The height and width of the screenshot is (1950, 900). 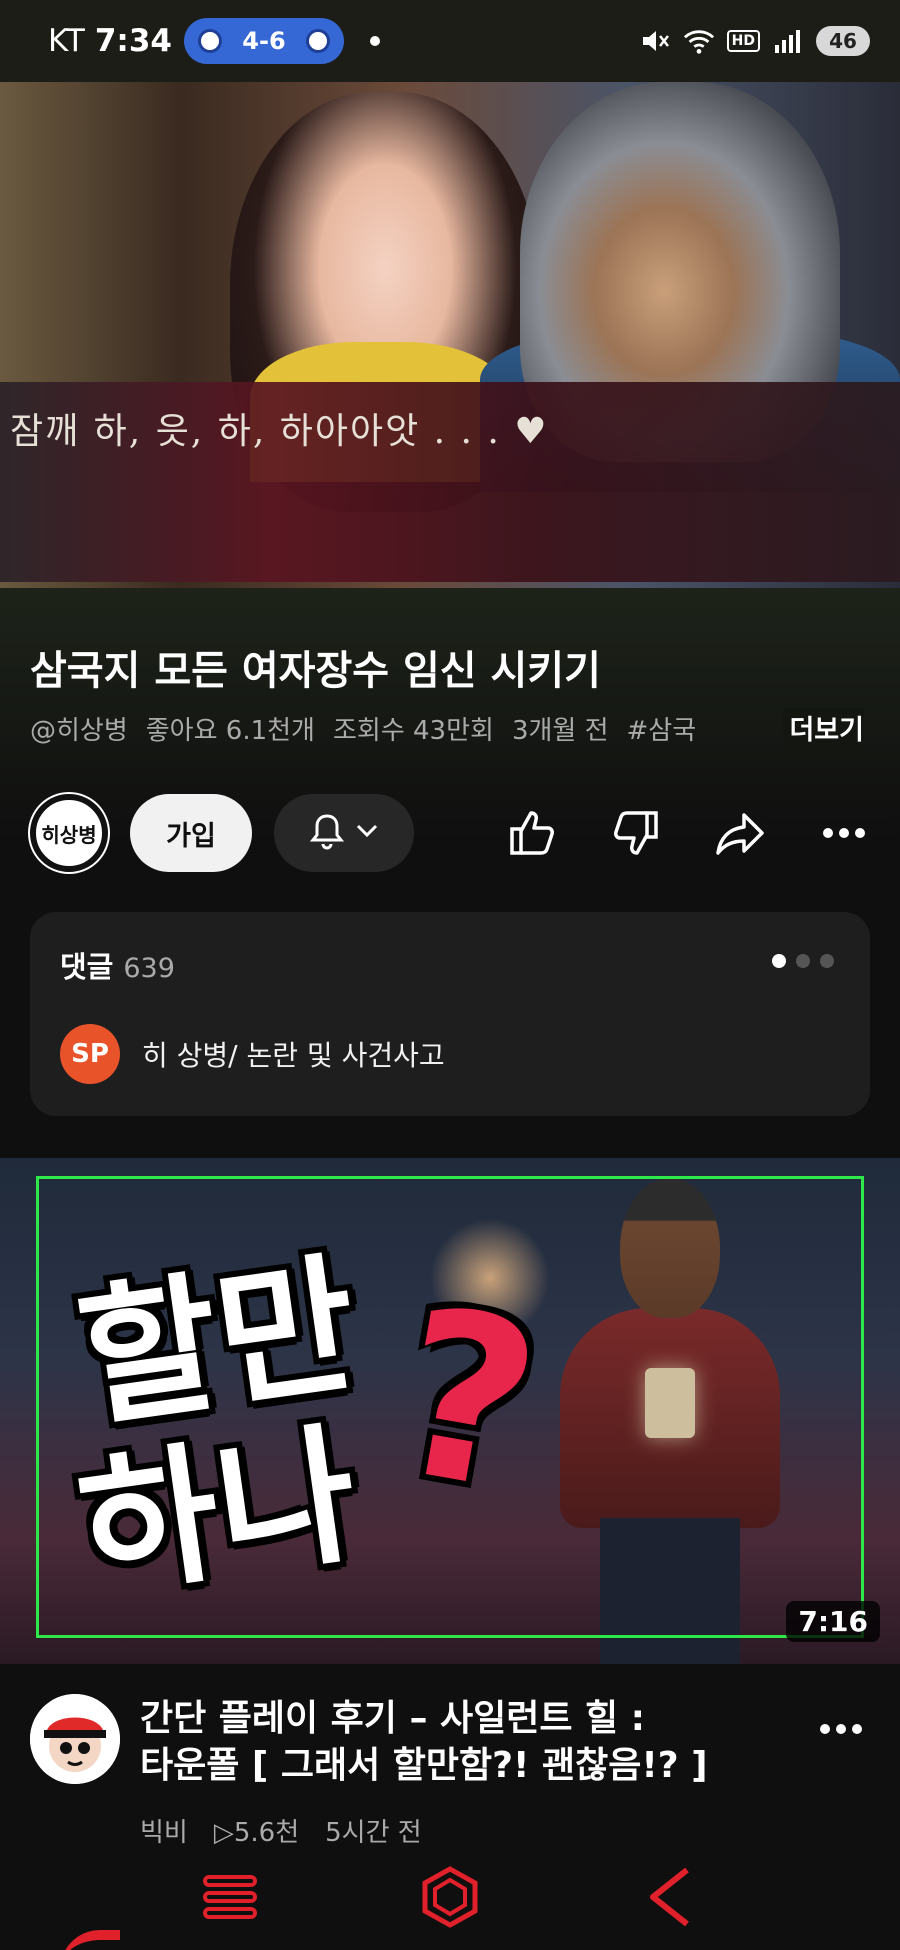 I want to click on hexagon-home-icon, so click(x=450, y=1897).